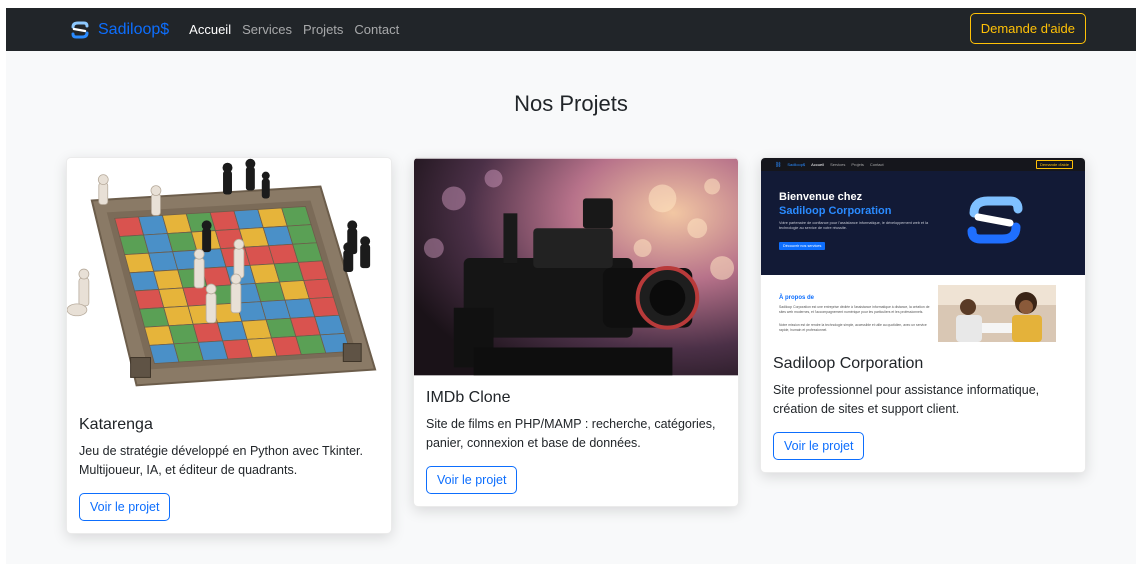 Image resolution: width=1142 pixels, height=586 pixels. I want to click on mini-hero-button: Découvrir nos services, so click(802, 246).